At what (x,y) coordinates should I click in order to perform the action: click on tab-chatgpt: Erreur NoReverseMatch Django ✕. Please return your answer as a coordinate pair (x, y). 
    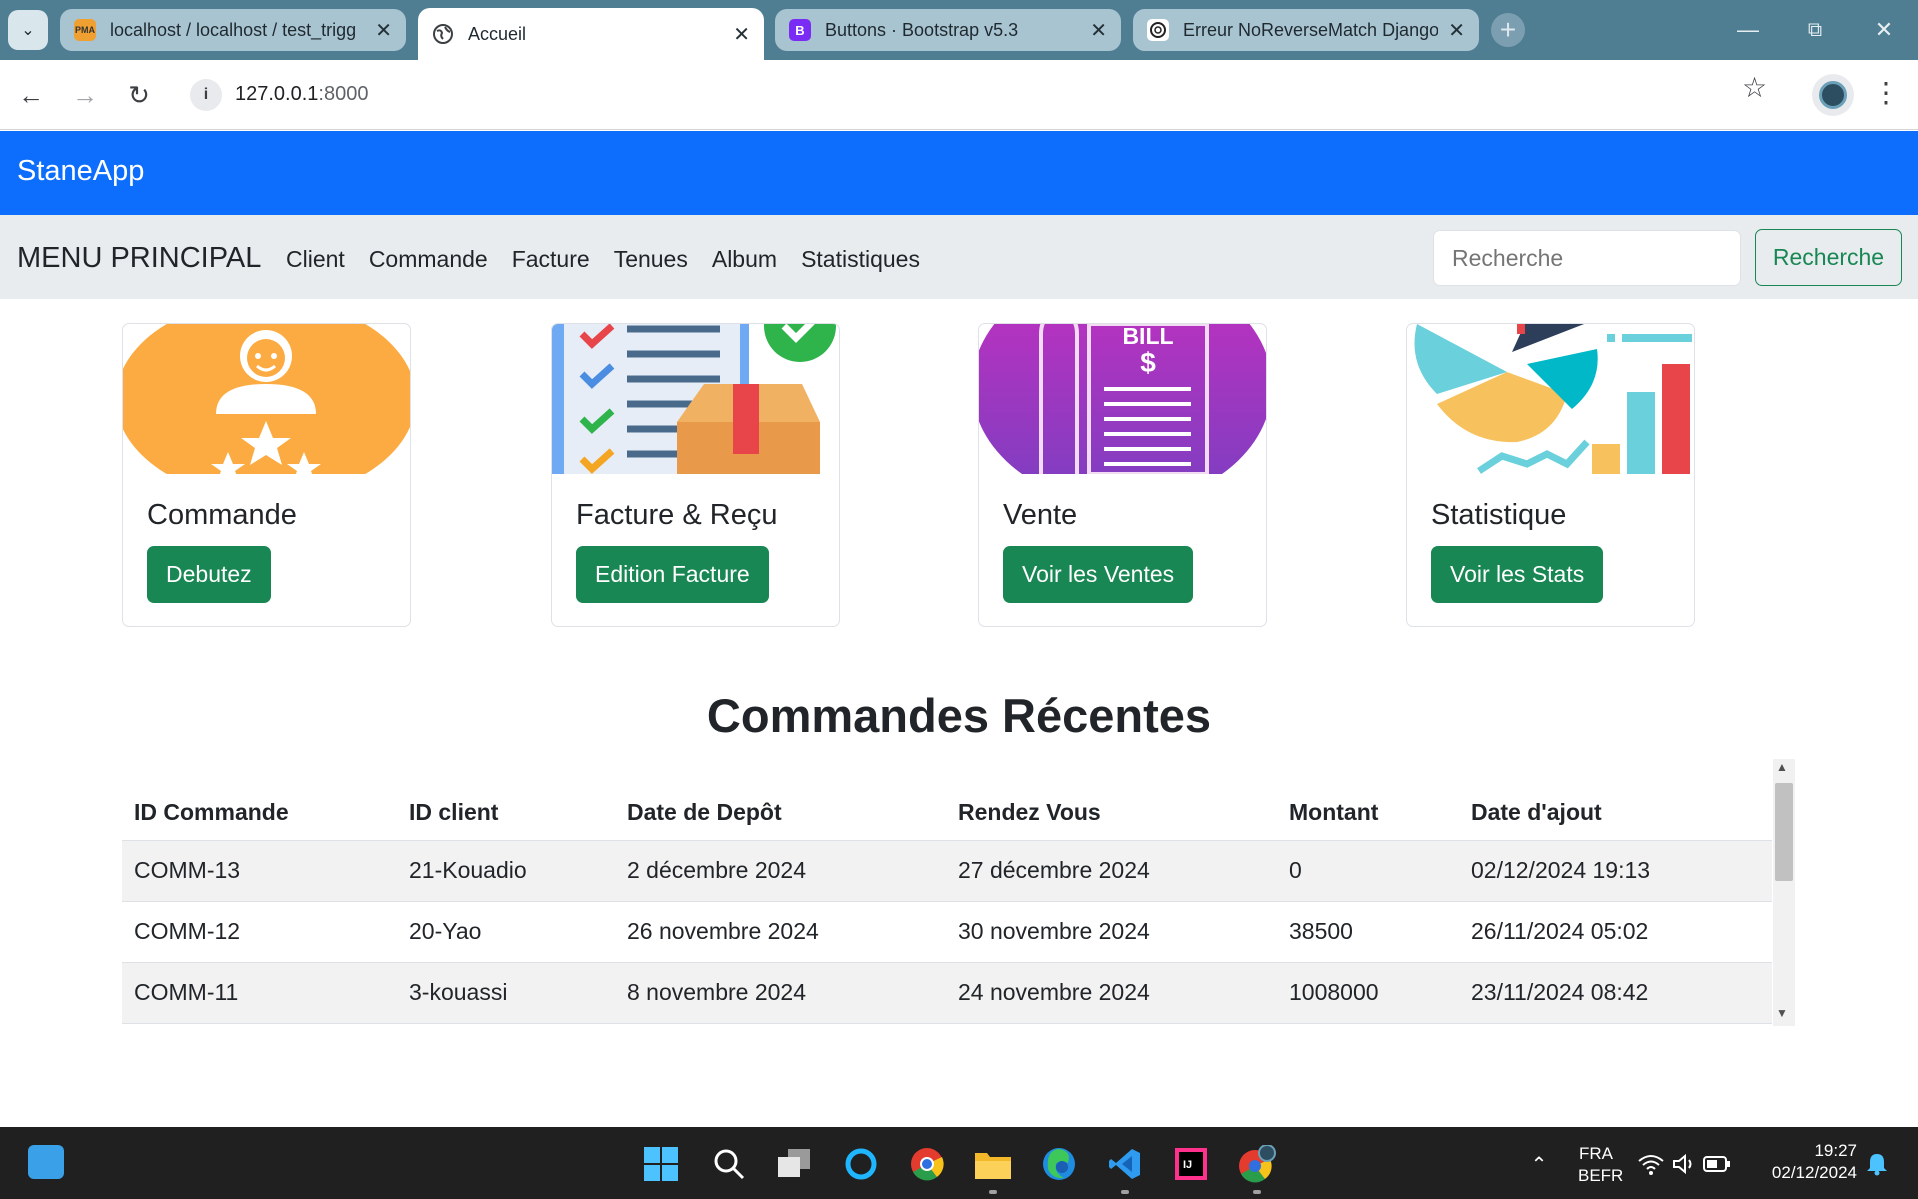
    Looking at the image, I should click on (1306, 30).